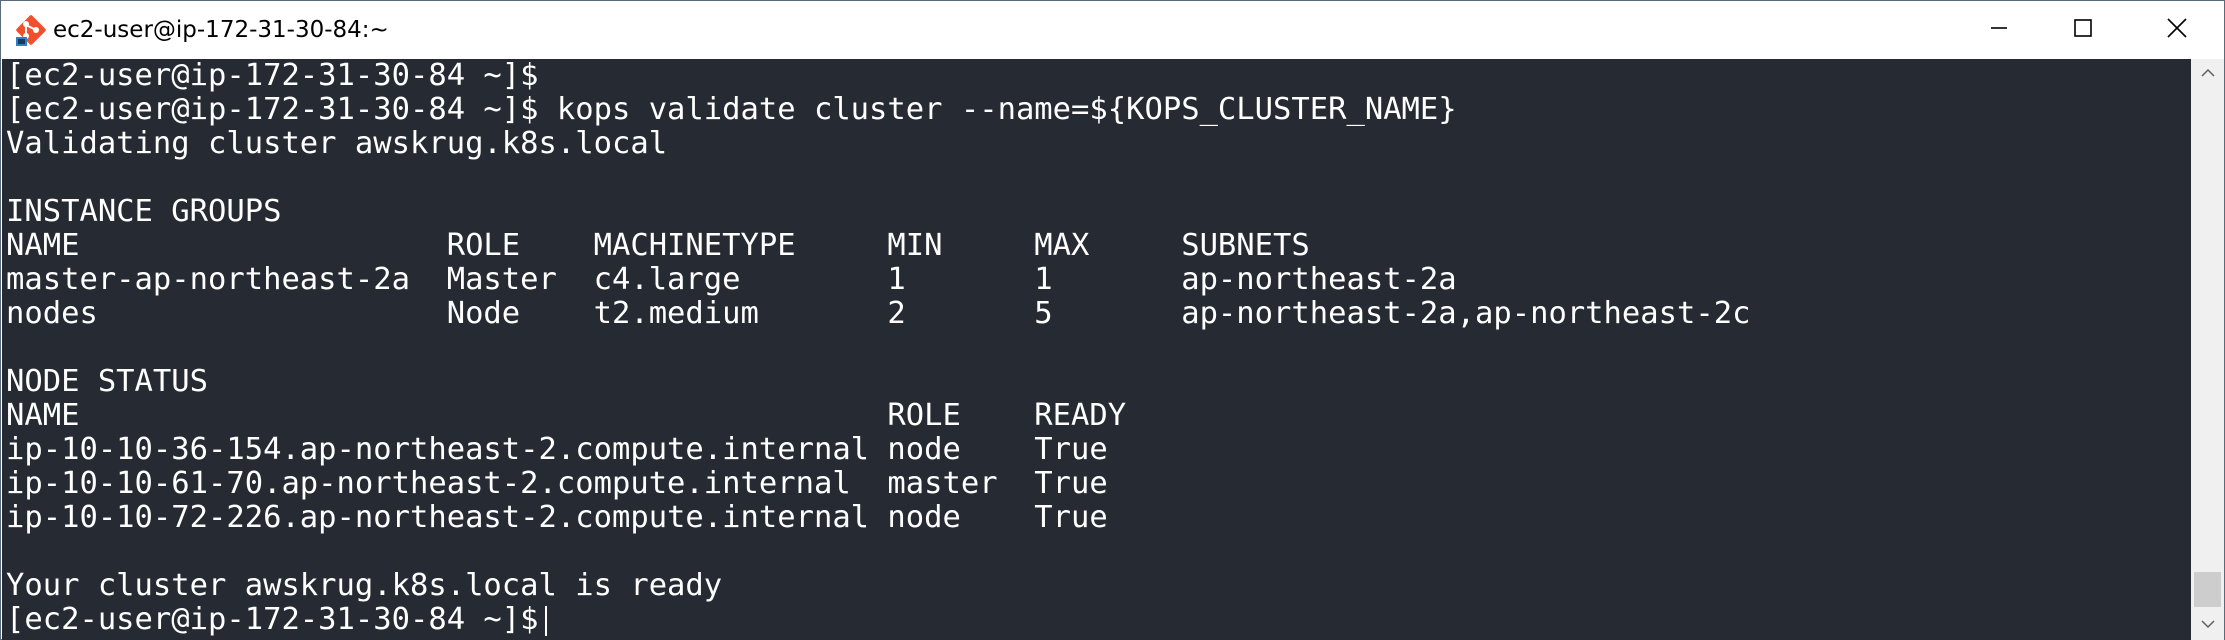 This screenshot has height=640, width=2225. I want to click on git-bash-icon, so click(31, 30).